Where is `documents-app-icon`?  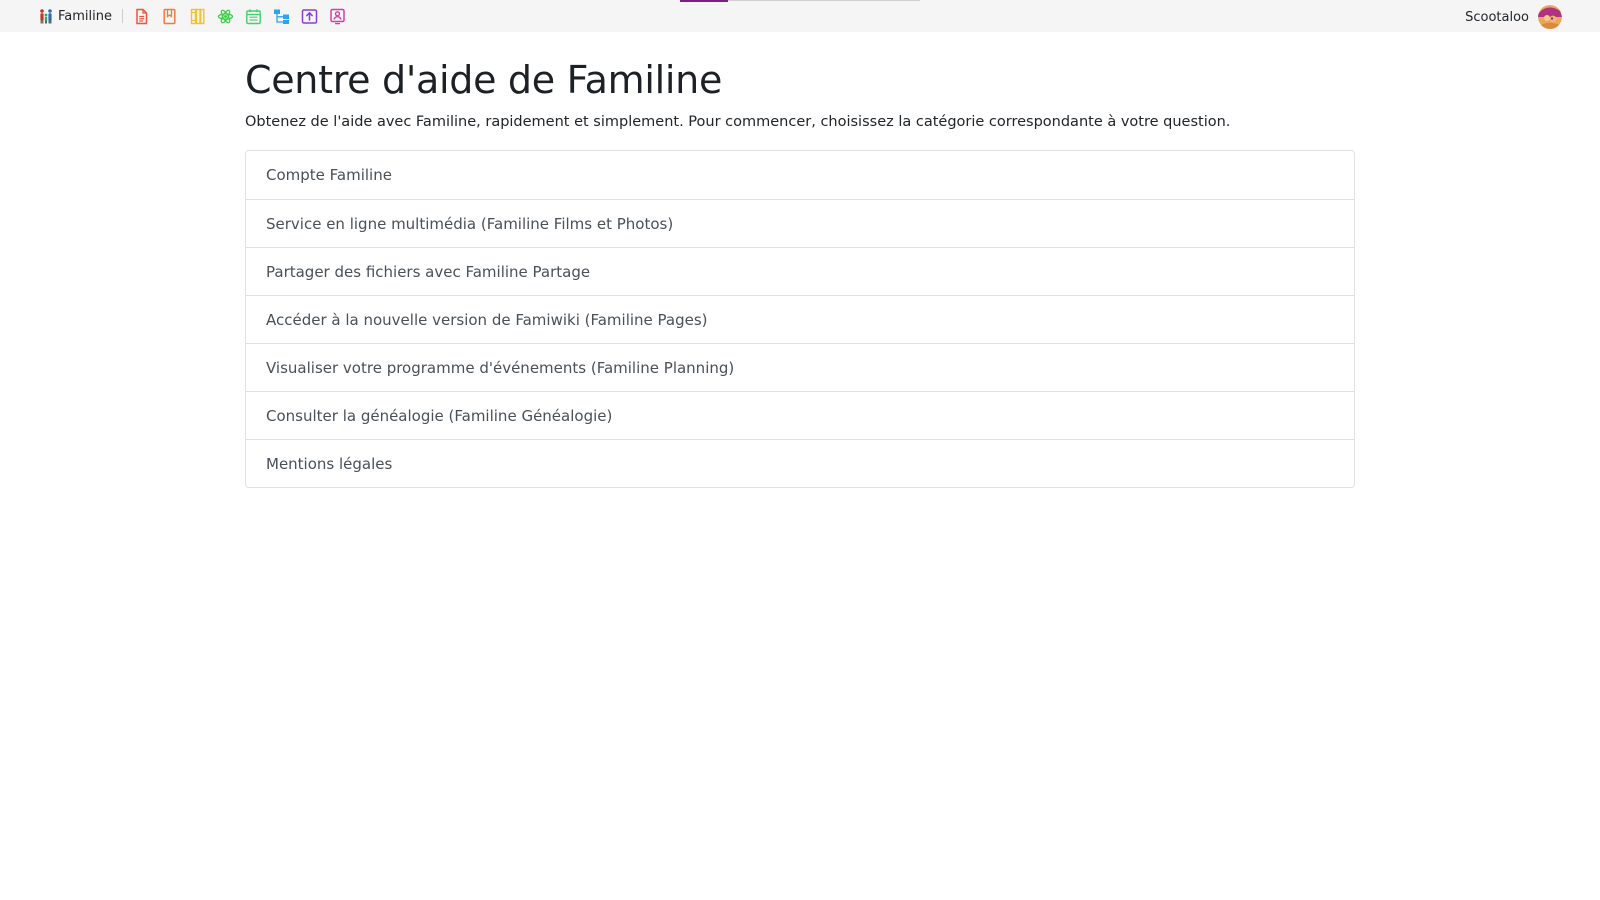 documents-app-icon is located at coordinates (141, 16).